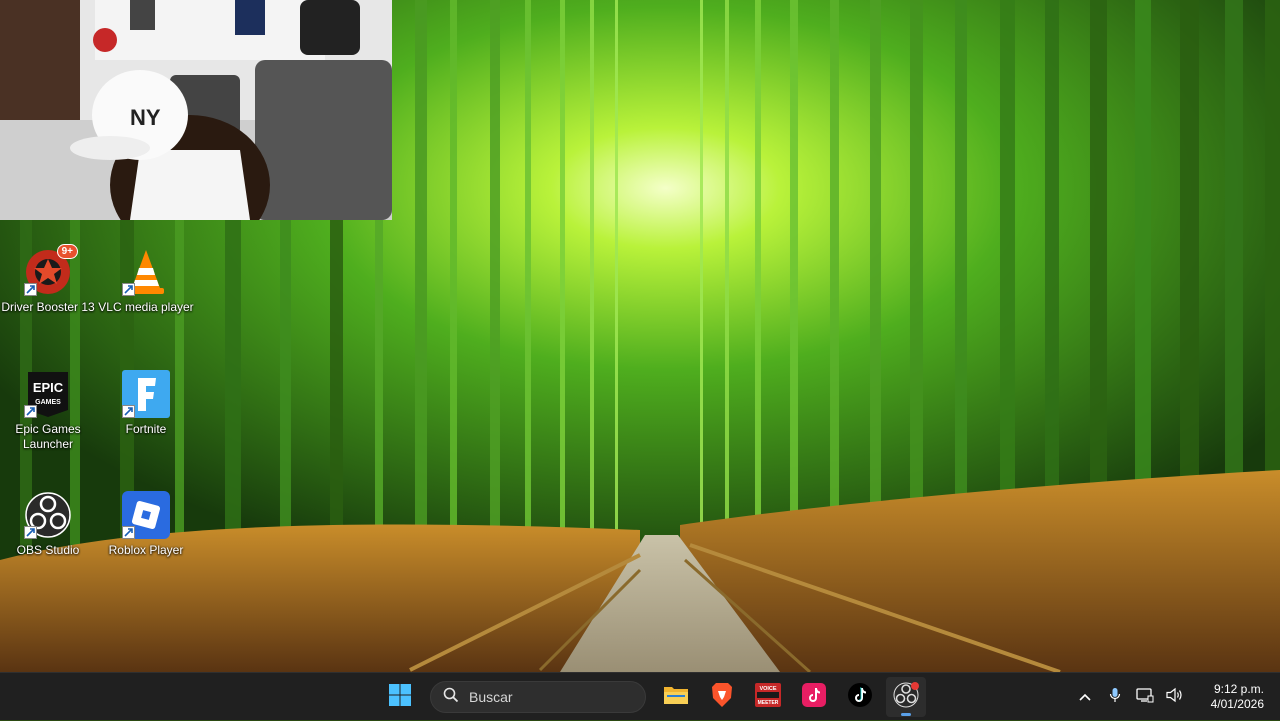  I want to click on microphone-button, so click(1115, 697).